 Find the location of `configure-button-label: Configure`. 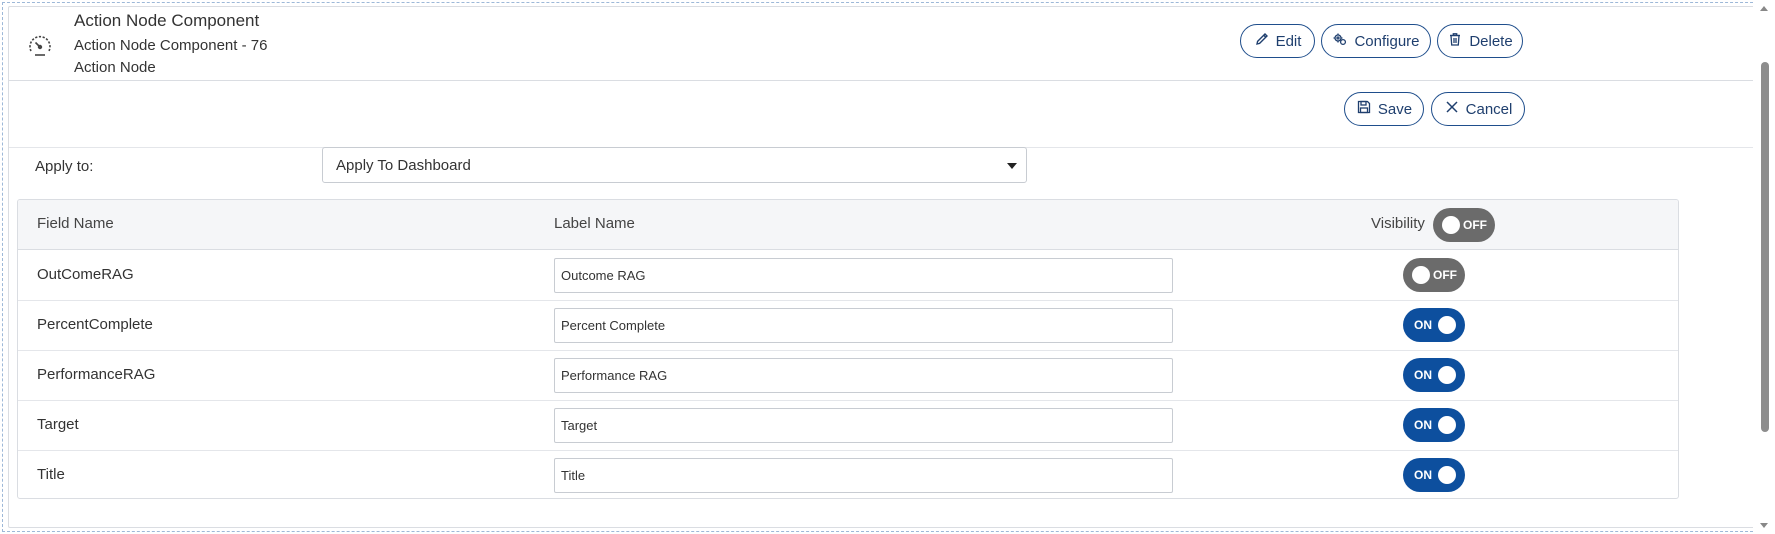

configure-button-label: Configure is located at coordinates (1387, 41).